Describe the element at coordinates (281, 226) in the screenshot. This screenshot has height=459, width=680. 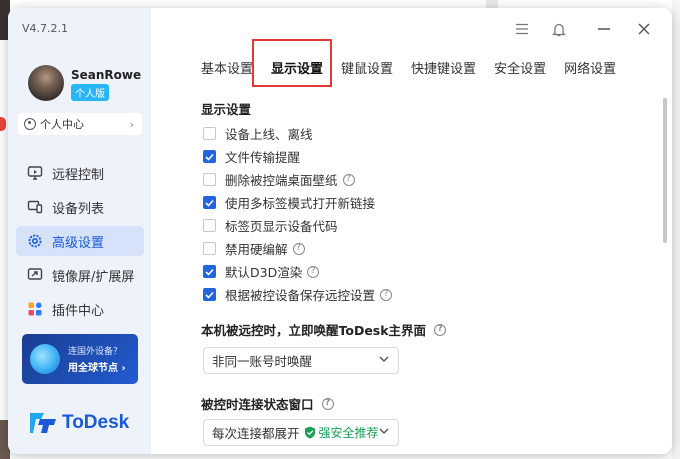
I see `option-label: 标签页显示设备代码` at that location.